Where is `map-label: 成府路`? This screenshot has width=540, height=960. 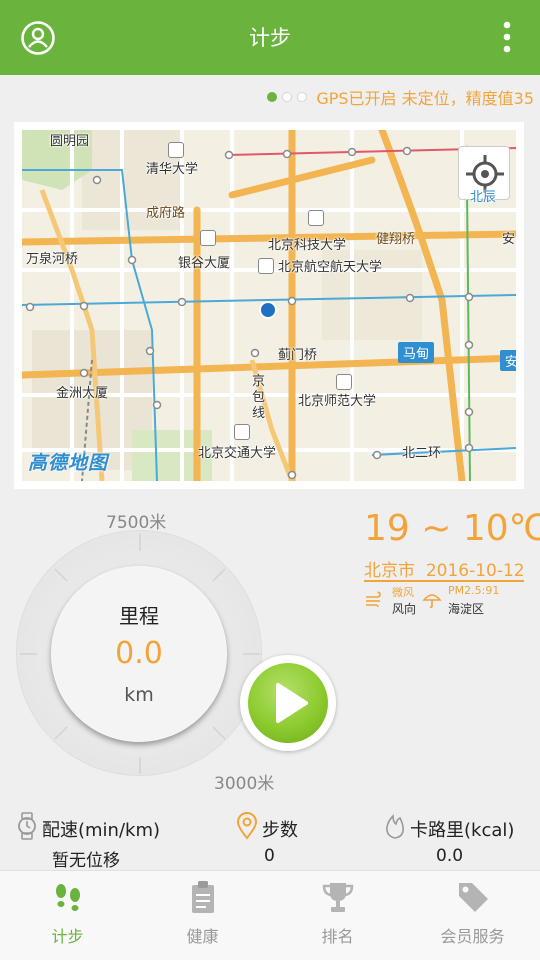 map-label: 成府路 is located at coordinates (166, 213).